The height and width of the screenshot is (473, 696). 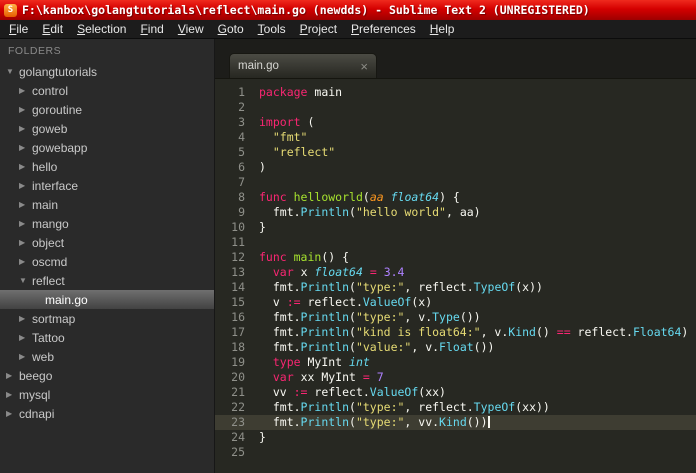 I want to click on folder-item-golangtutorials: ▼ golangtutorials, so click(x=107, y=71).